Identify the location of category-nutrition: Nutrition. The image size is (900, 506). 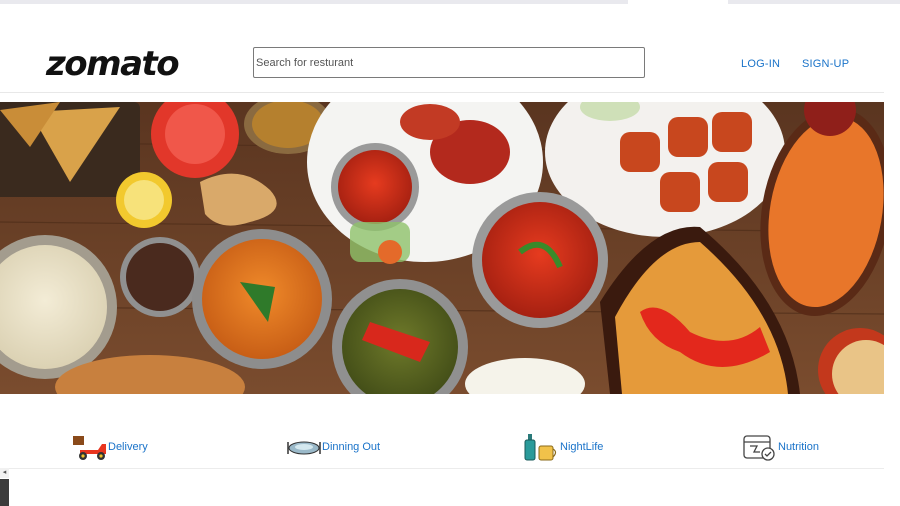
(779, 447).